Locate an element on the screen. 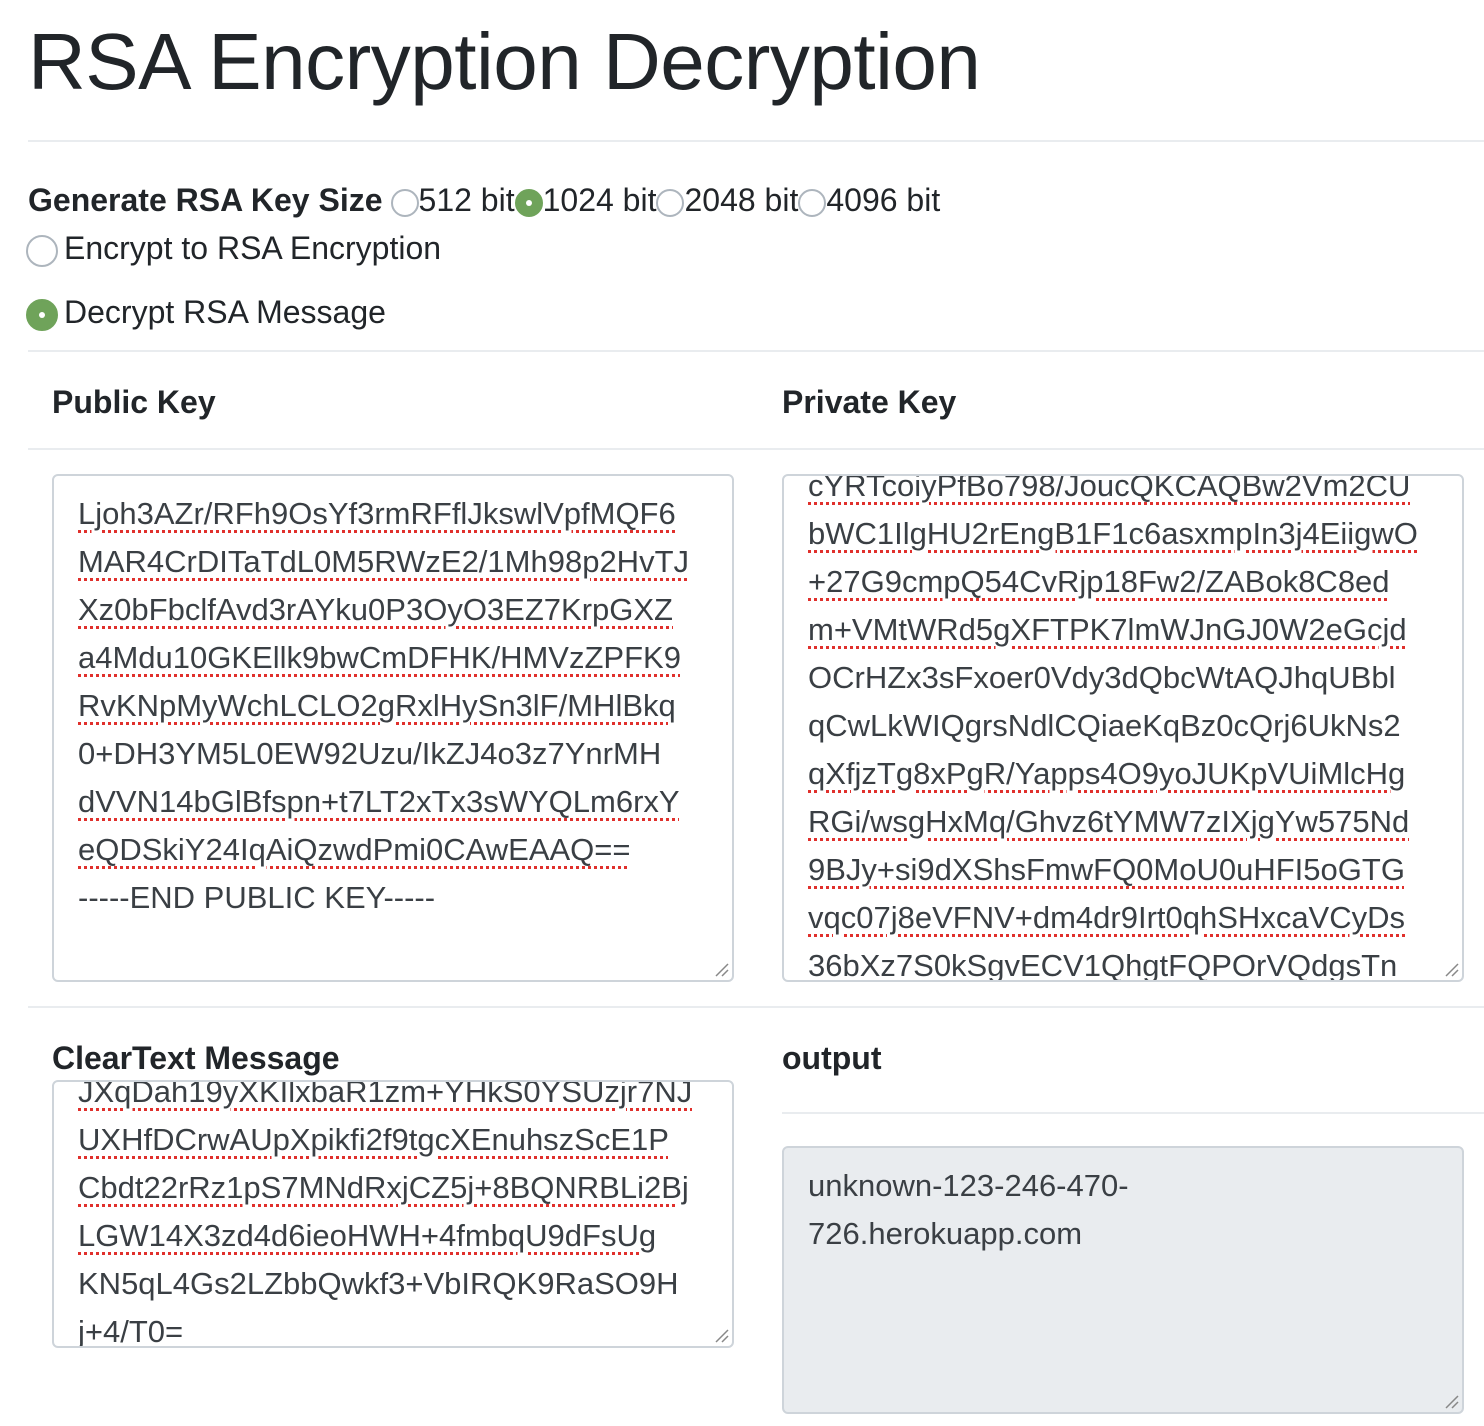  cleartext-line: LGW14X3zd4d6ieoHWH+4fmbqU9dFsUg is located at coordinates (367, 1235).